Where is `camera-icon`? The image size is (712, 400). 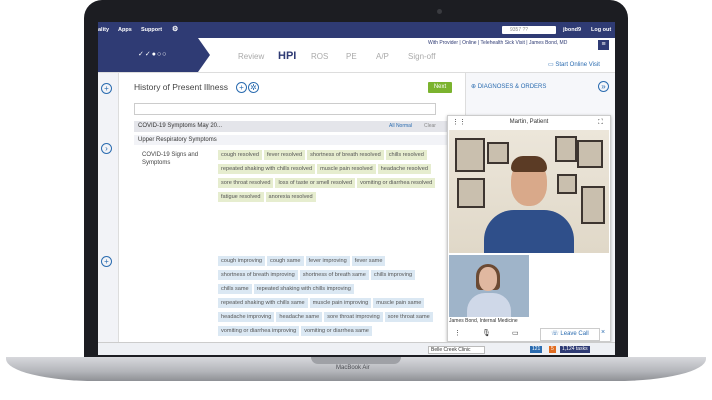 camera-icon is located at coordinates (439, 11).